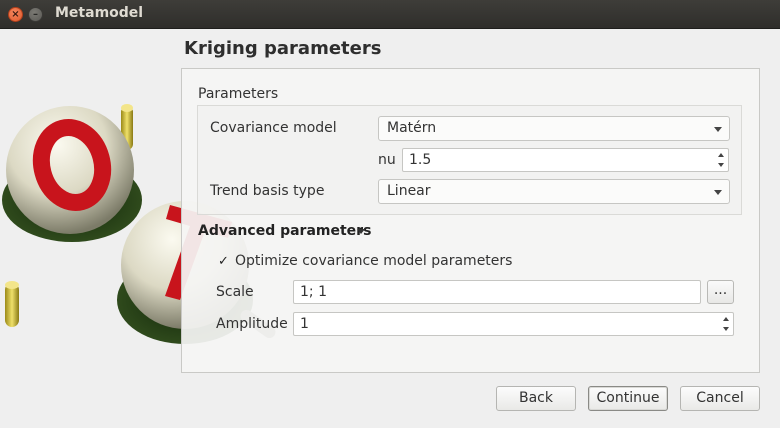 The height and width of the screenshot is (428, 780). Describe the element at coordinates (497, 292) in the screenshot. I see `scale-input: 1; 1` at that location.